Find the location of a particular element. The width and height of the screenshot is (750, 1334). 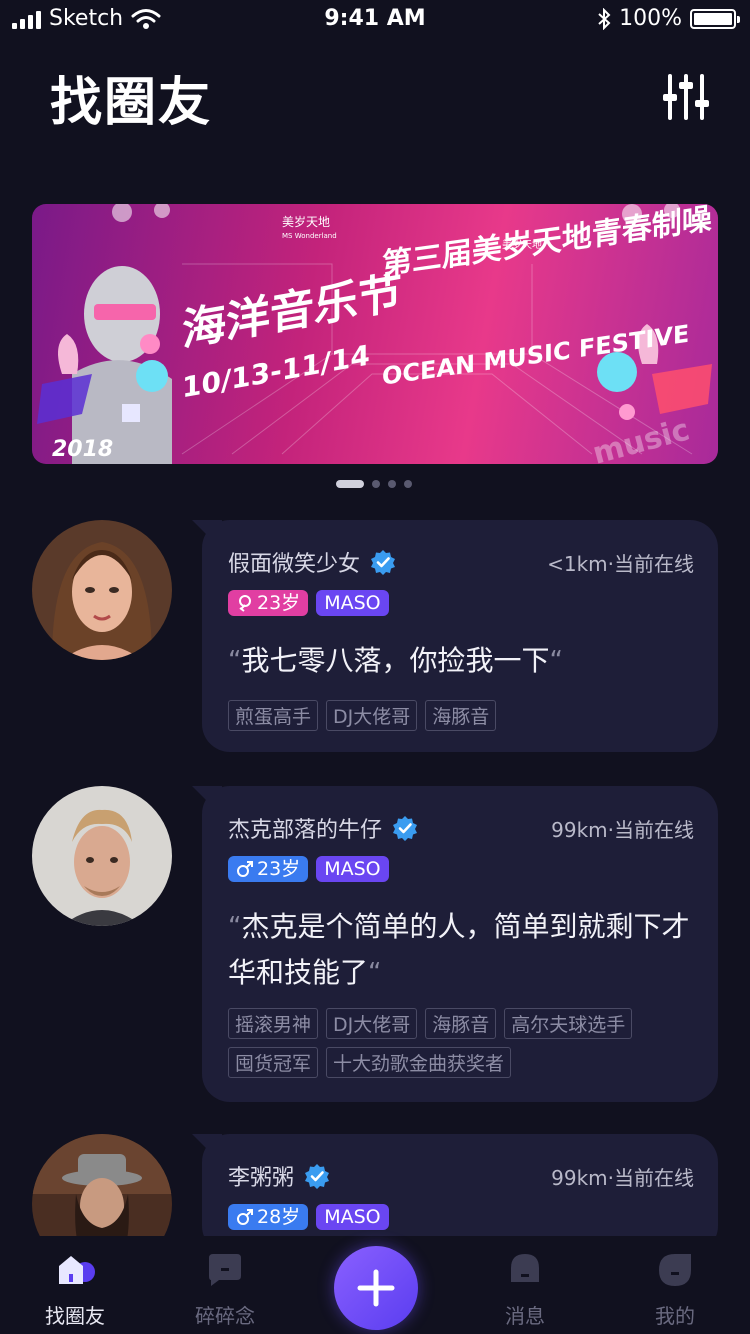

tag-list: 摇滚男神 DJ大佬哥 海豚音 高尔夫球选手 囤货冠军 十大劲歌金曲获奖者 is located at coordinates (463, 1043).